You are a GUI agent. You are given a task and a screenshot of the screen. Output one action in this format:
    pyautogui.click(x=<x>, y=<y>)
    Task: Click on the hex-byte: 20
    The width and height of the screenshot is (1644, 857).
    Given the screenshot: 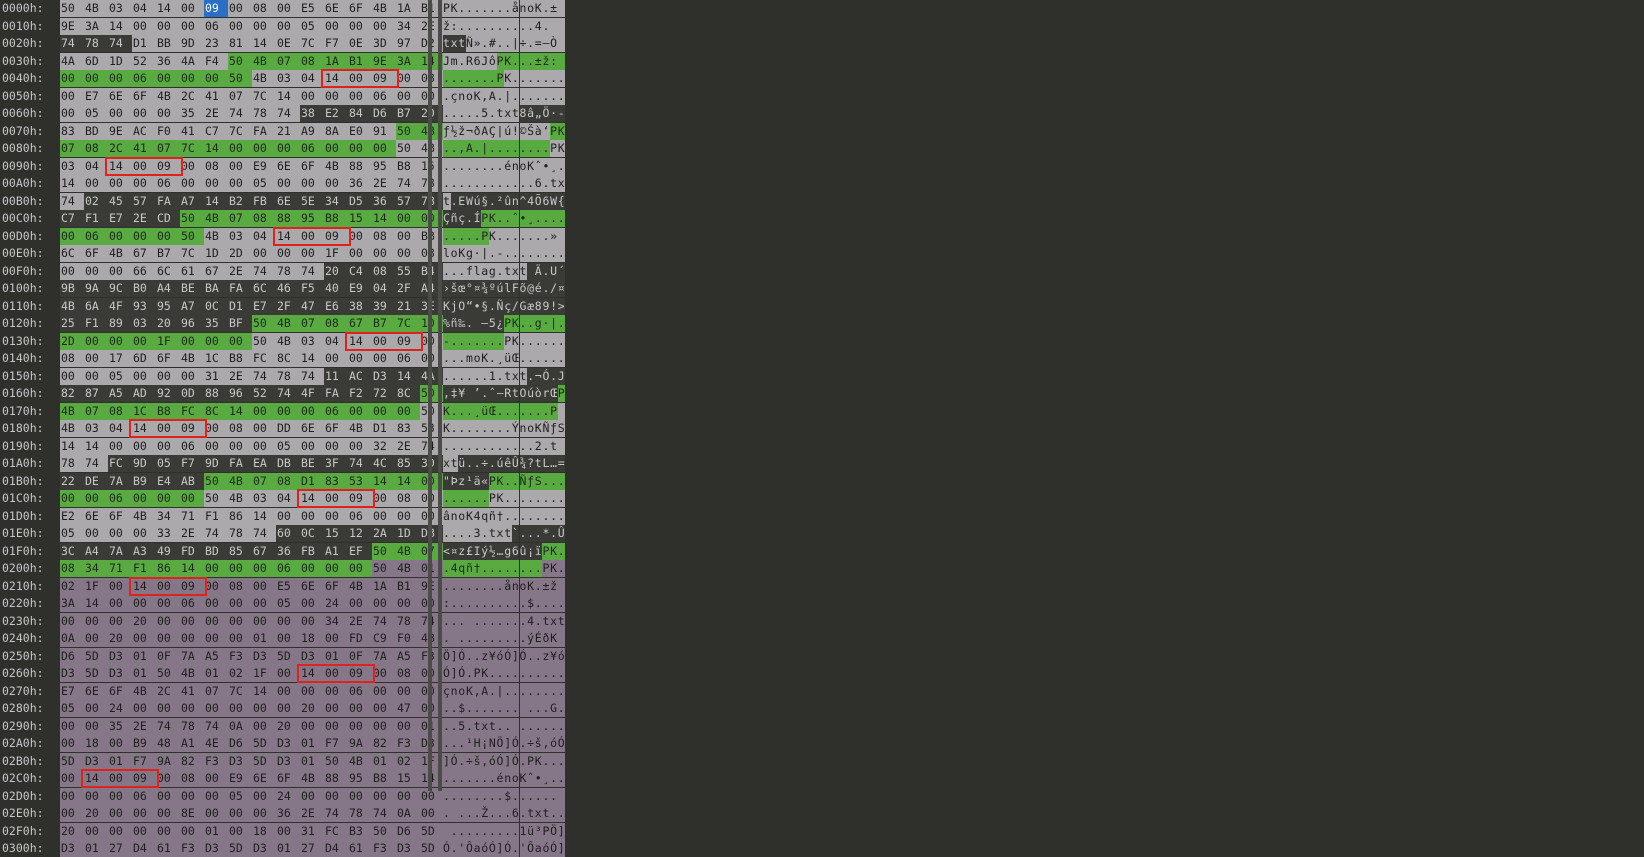 What is the action you would take?
    pyautogui.click(x=96, y=813)
    